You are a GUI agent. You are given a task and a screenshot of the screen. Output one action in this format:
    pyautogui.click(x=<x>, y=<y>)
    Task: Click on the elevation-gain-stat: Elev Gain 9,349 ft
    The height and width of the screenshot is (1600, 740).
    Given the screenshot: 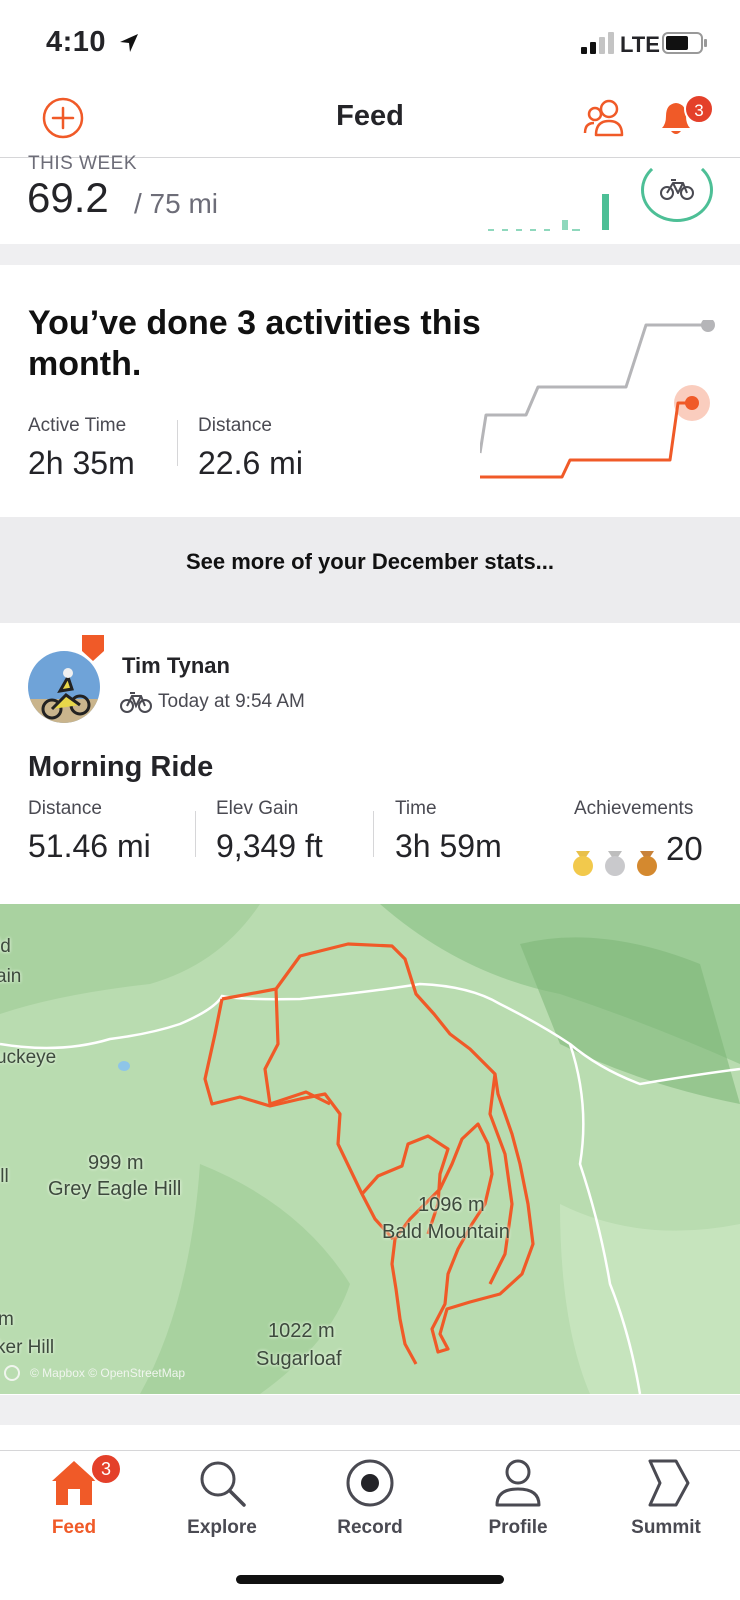 What is the action you would take?
    pyautogui.click(x=269, y=831)
    